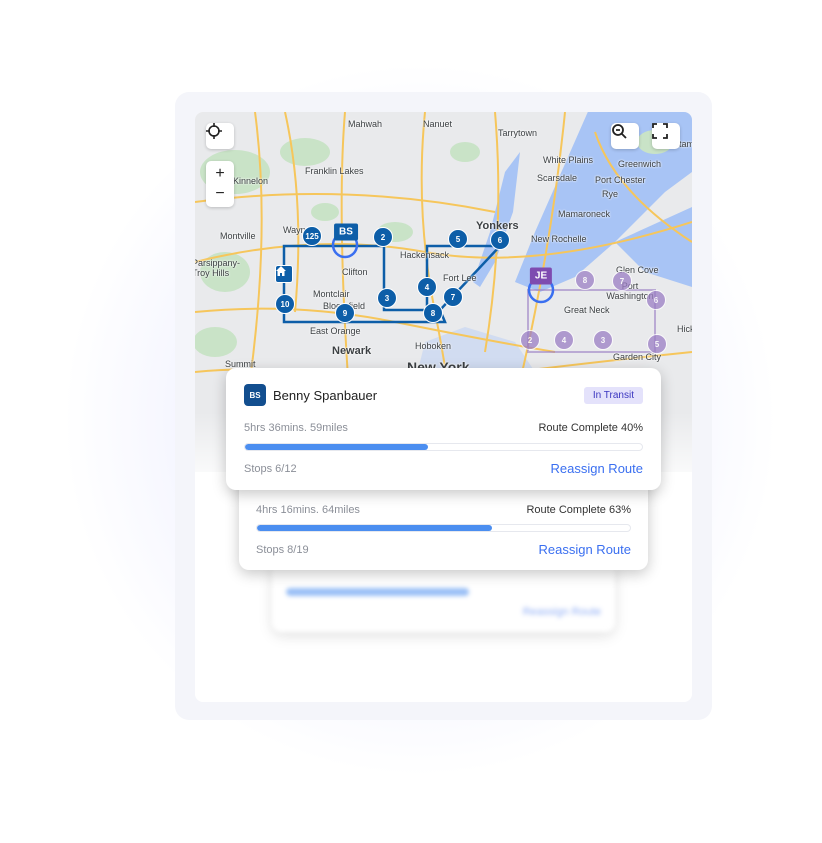 This screenshot has height=843, width=822. Describe the element at coordinates (541, 276) in the screenshot. I see `driver-tag-je: JE` at that location.